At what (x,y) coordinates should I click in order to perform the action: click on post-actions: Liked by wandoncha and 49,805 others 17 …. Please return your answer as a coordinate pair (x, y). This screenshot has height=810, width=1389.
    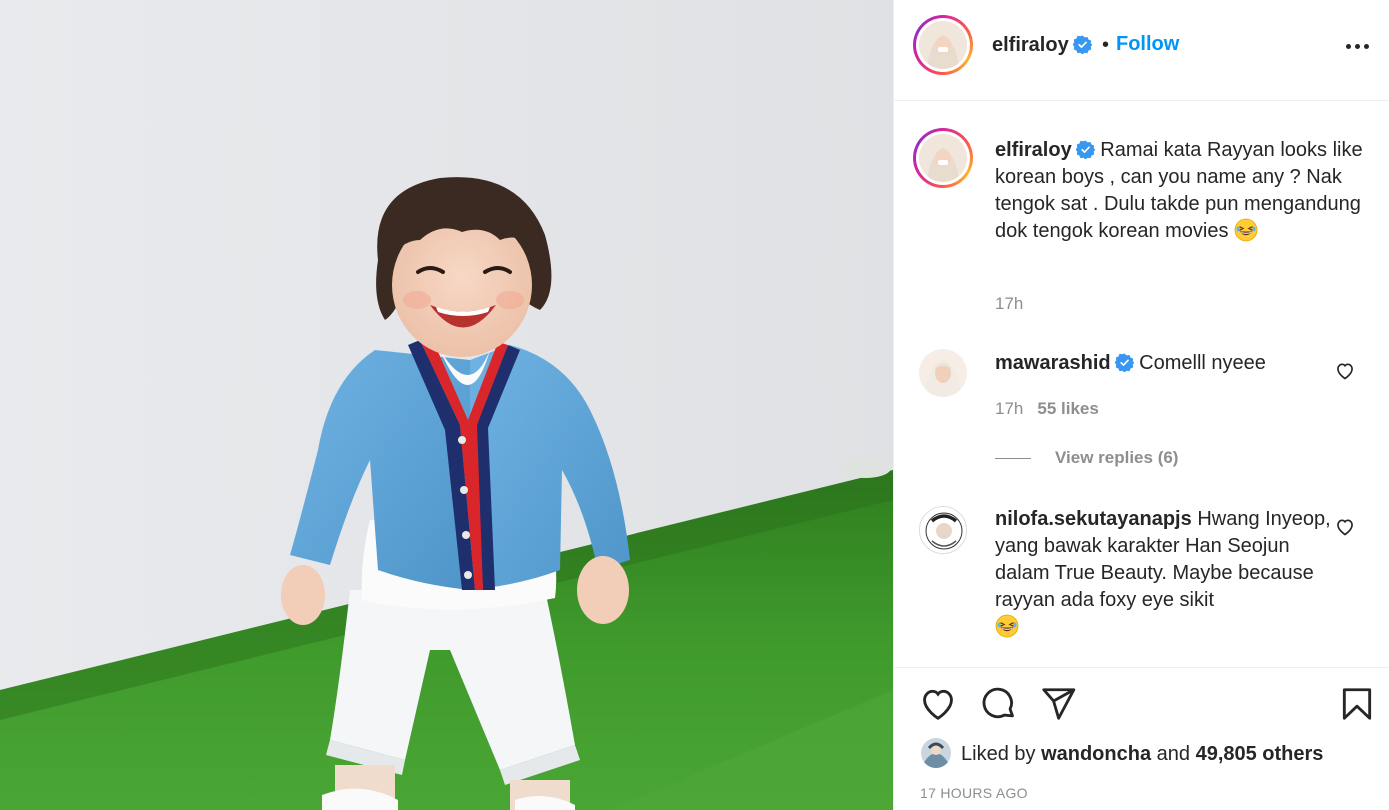
    Looking at the image, I should click on (1141, 738).